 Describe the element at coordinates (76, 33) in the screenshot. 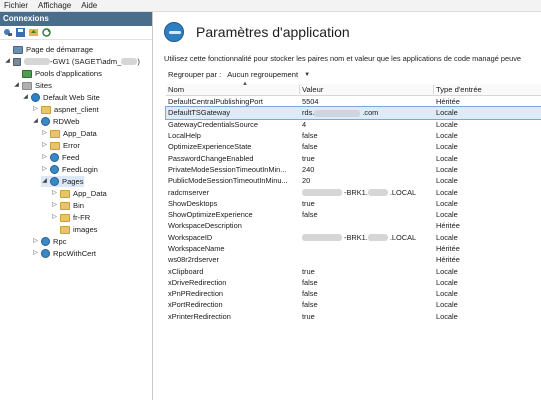

I see `connections-toolbar` at that location.